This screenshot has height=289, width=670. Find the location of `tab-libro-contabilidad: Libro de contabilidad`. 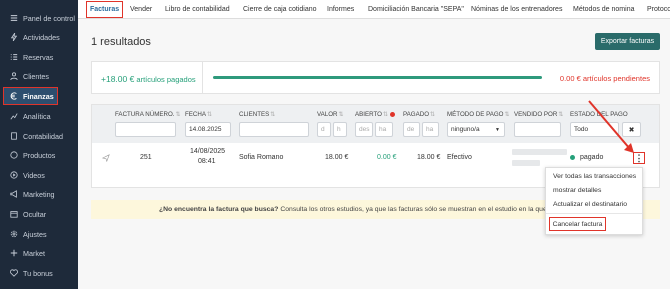

tab-libro-contabilidad: Libro de contabilidad is located at coordinates (197, 9).